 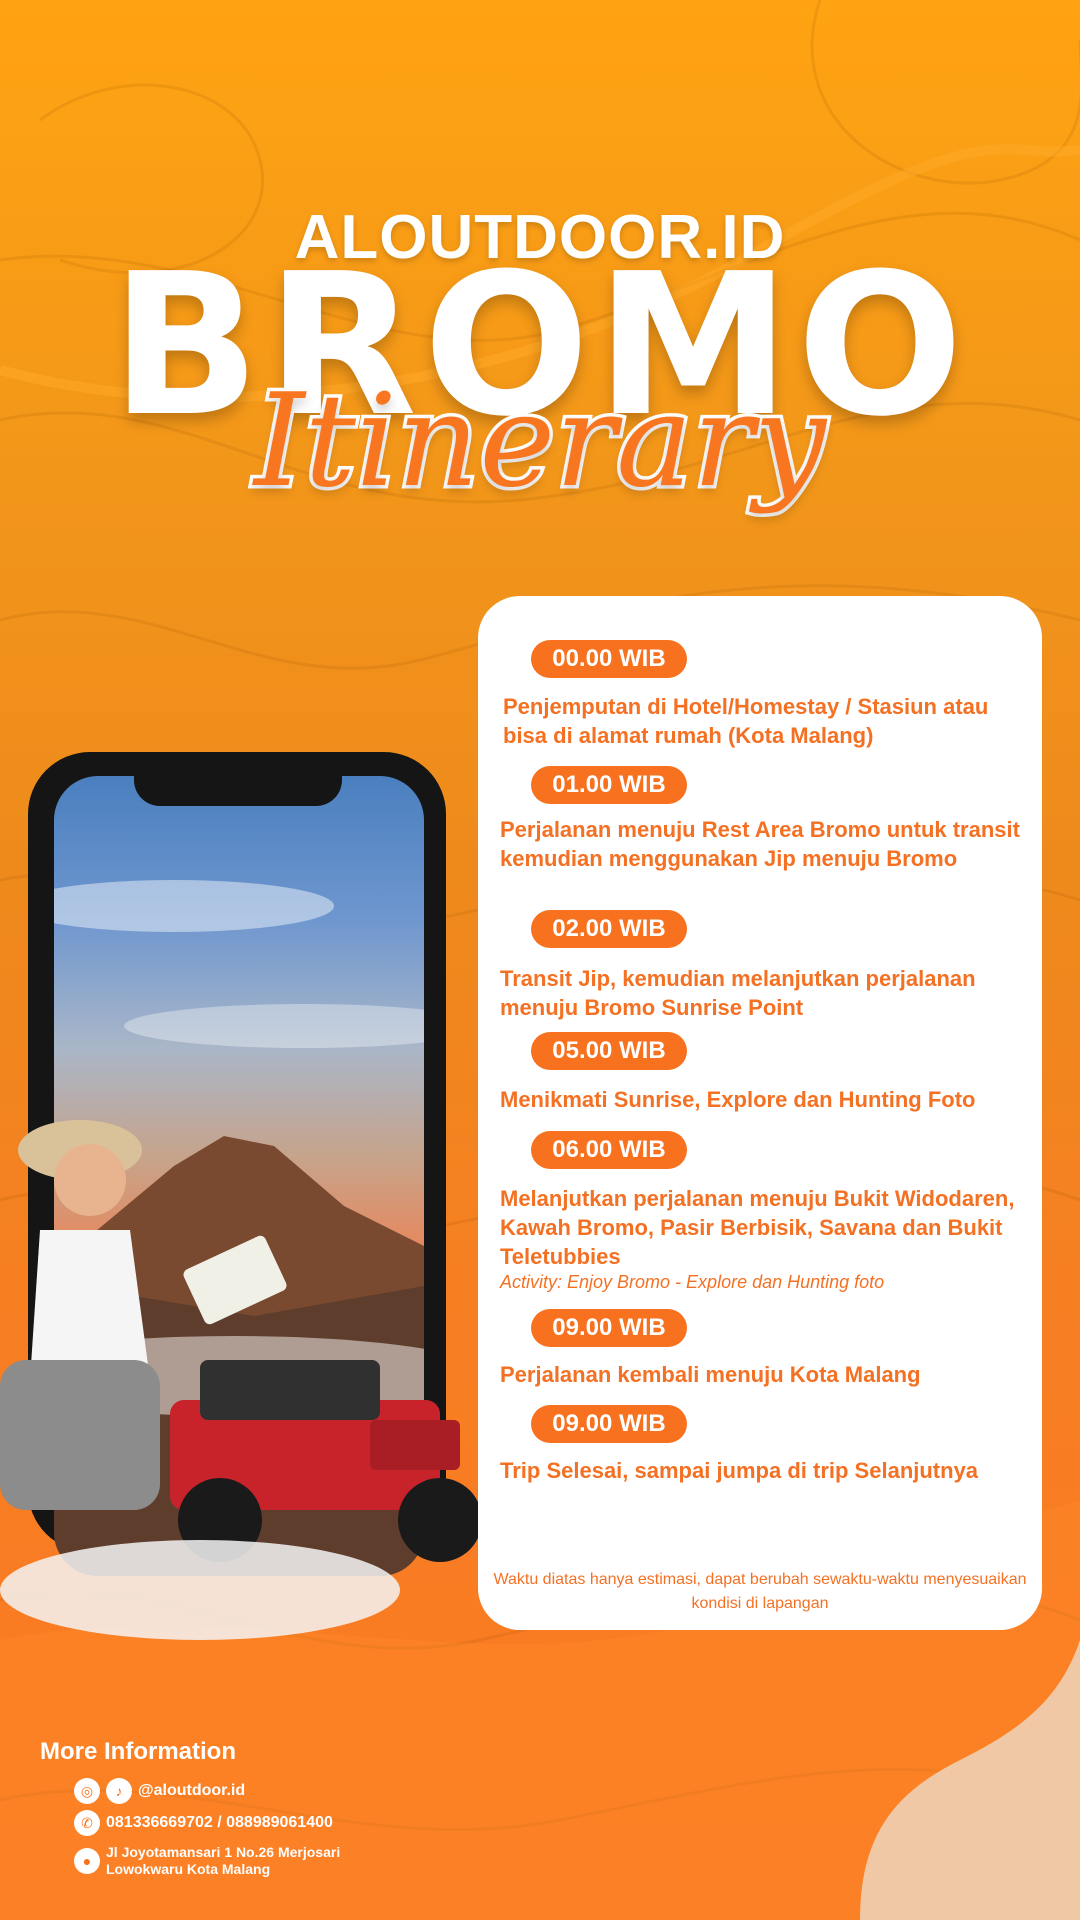 What do you see at coordinates (238, 791) in the screenshot?
I see `phone-notch` at bounding box center [238, 791].